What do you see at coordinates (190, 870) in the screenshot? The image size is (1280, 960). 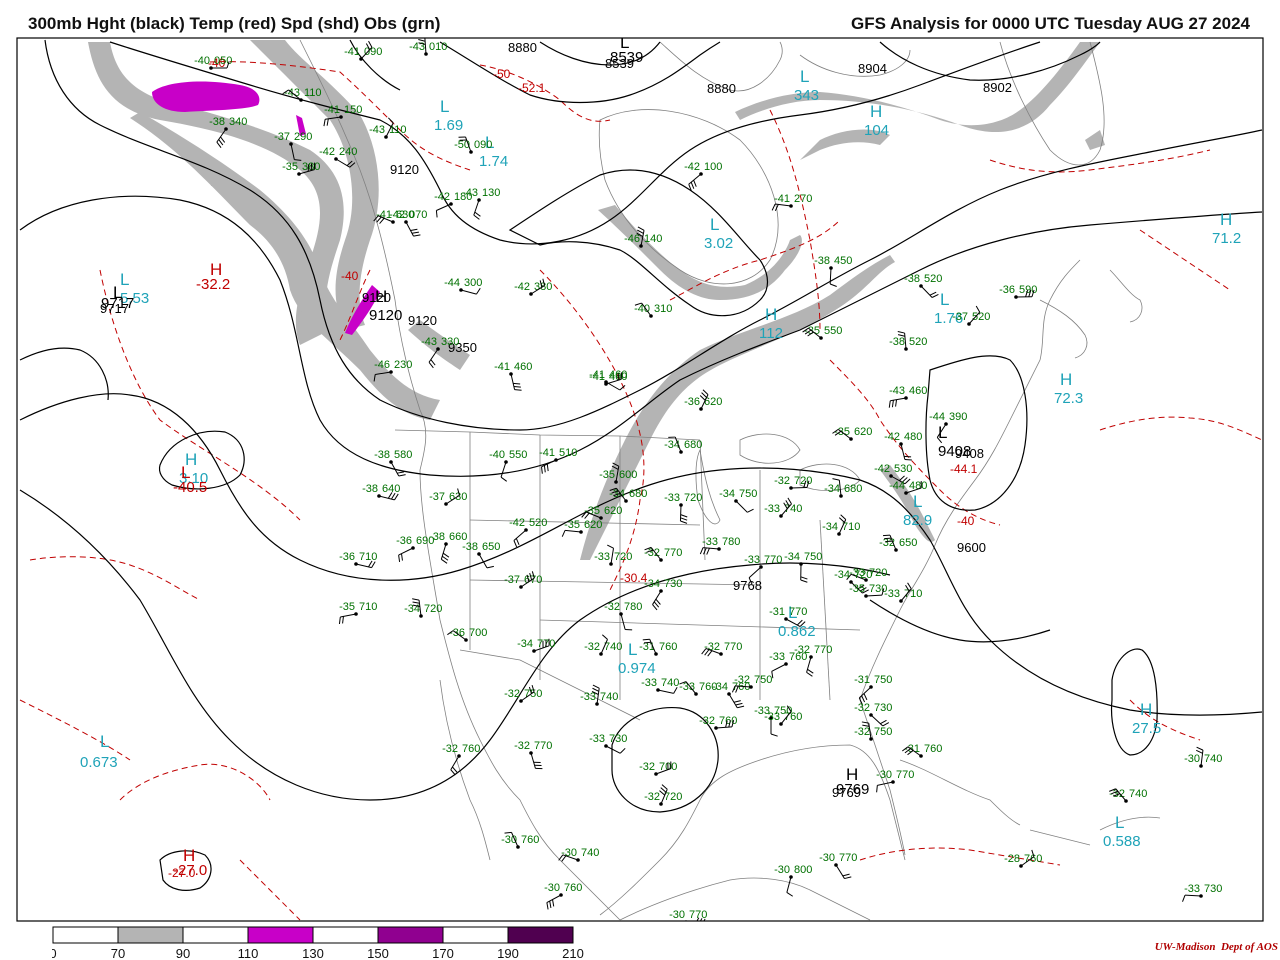 I see `extremum-value: -27.0` at bounding box center [190, 870].